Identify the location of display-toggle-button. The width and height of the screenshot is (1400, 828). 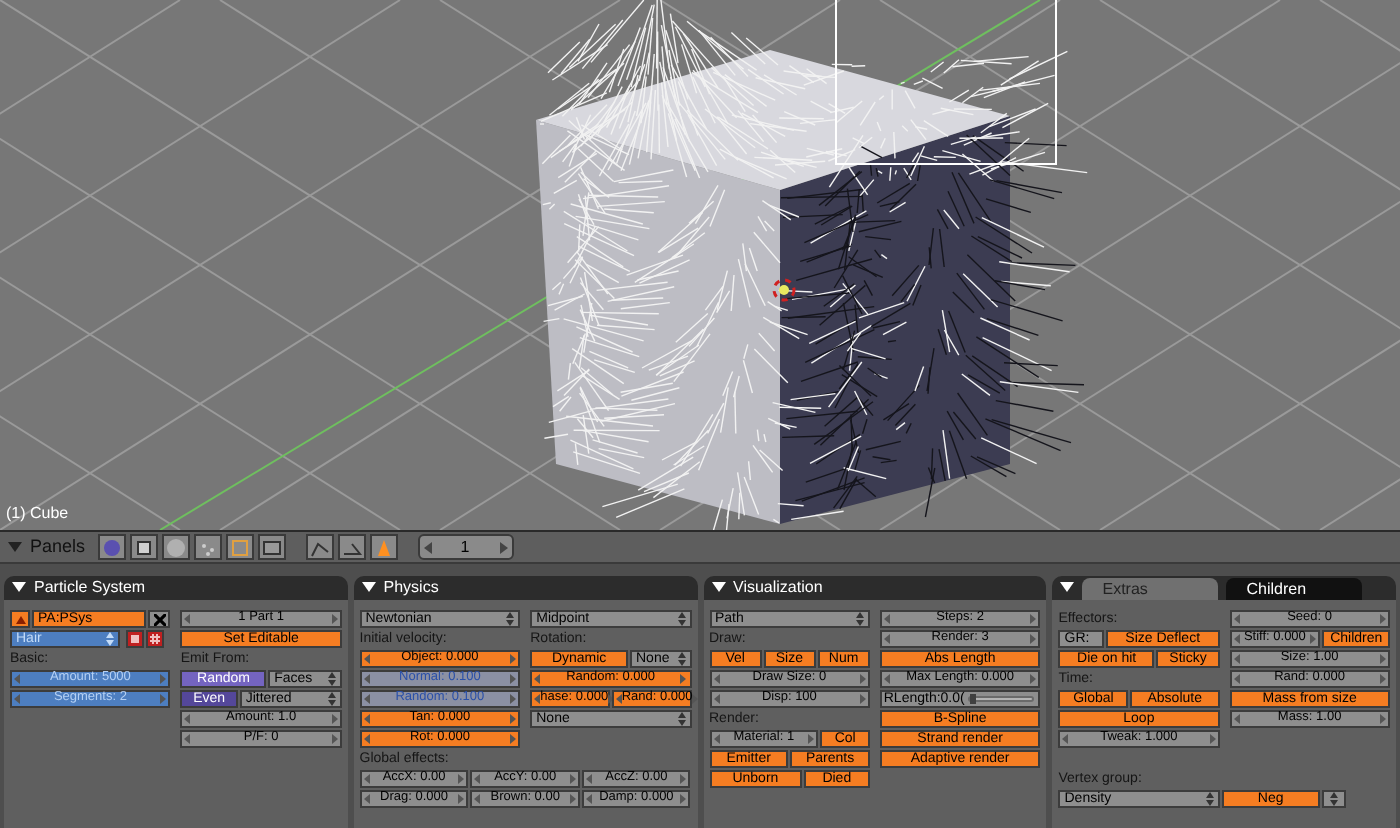
(135, 639).